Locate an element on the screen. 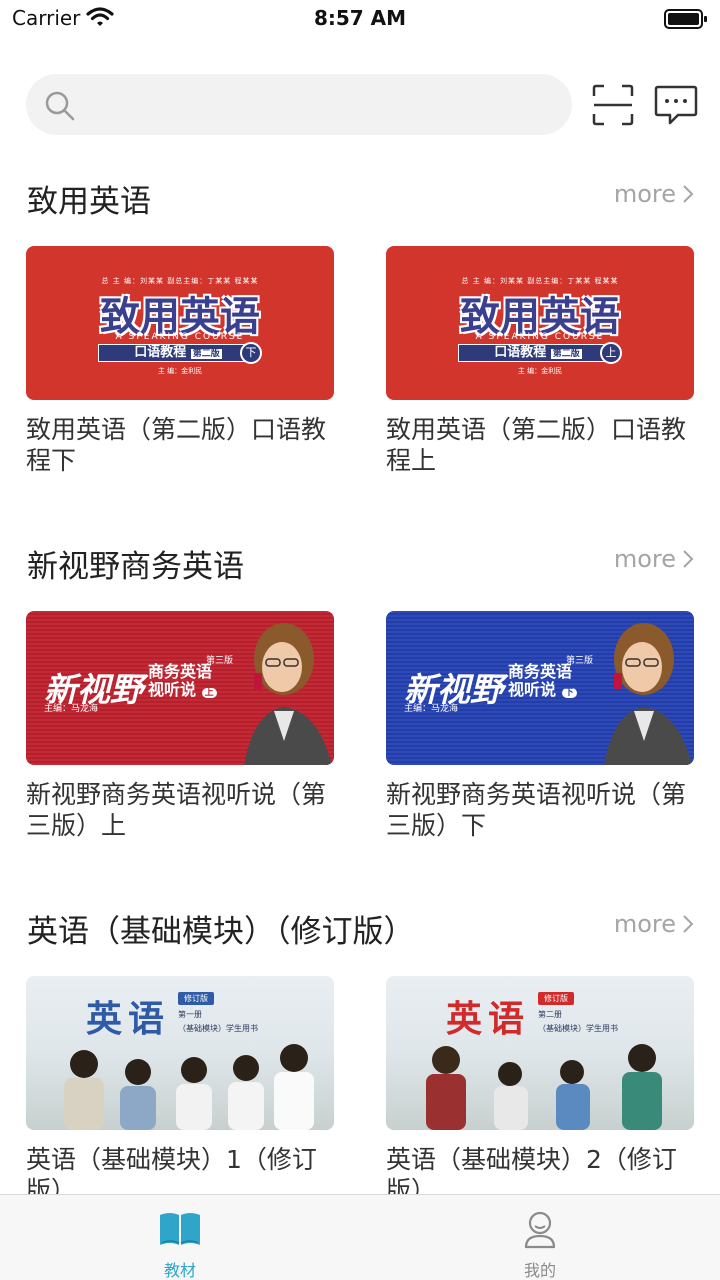 The width and height of the screenshot is (720, 1280). book-cover: 英语 修订版 第一册 （基础模块）学生用书 is located at coordinates (180, 1053).